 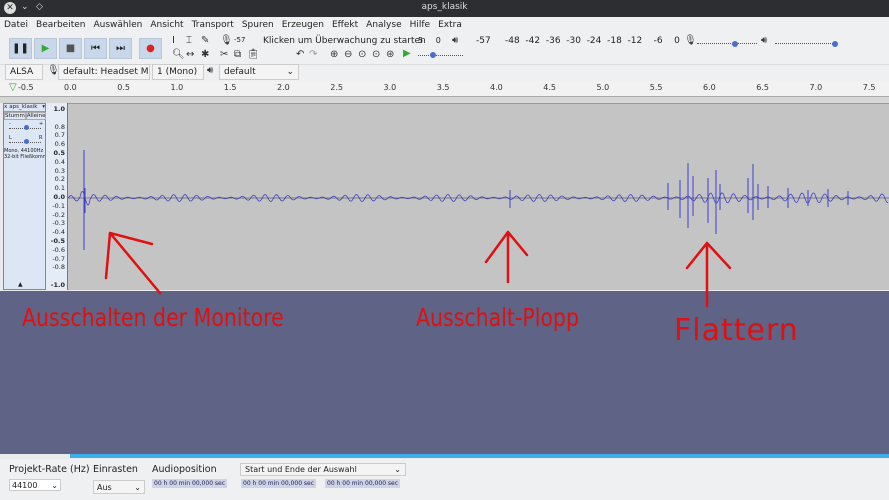 What do you see at coordinates (226, 40) in the screenshot?
I see `microphone-icon: 🎙︎` at bounding box center [226, 40].